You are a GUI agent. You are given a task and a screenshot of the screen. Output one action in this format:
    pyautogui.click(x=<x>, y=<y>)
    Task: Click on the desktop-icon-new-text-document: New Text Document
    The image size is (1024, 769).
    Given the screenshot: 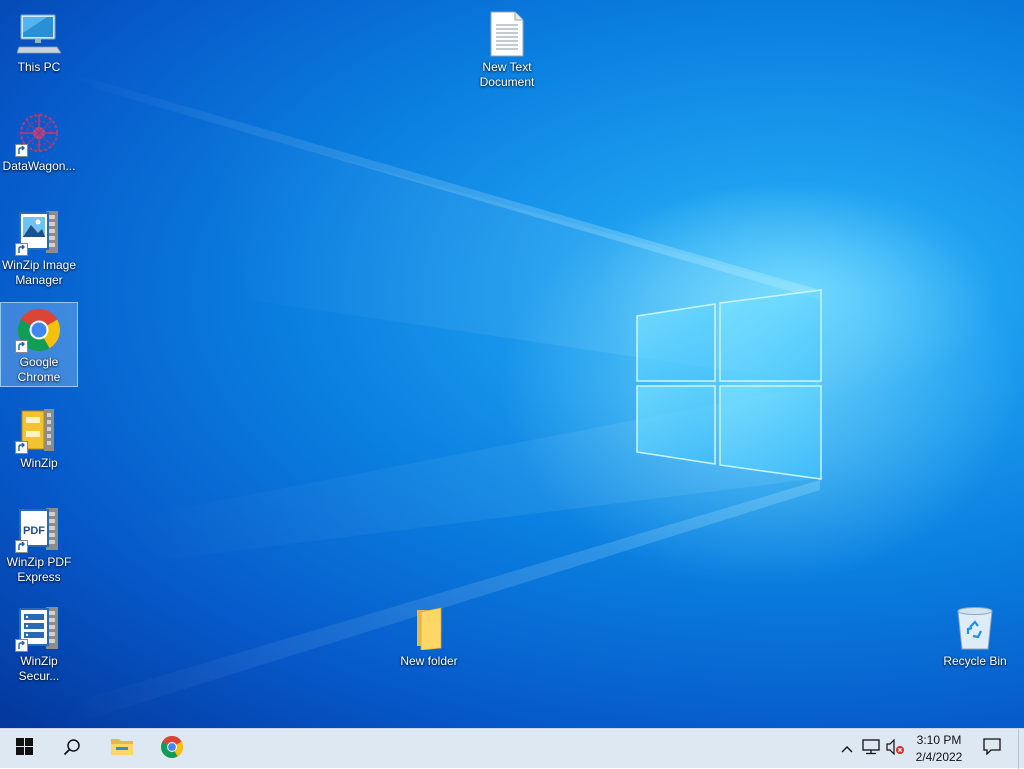 What is the action you would take?
    pyautogui.click(x=507, y=49)
    